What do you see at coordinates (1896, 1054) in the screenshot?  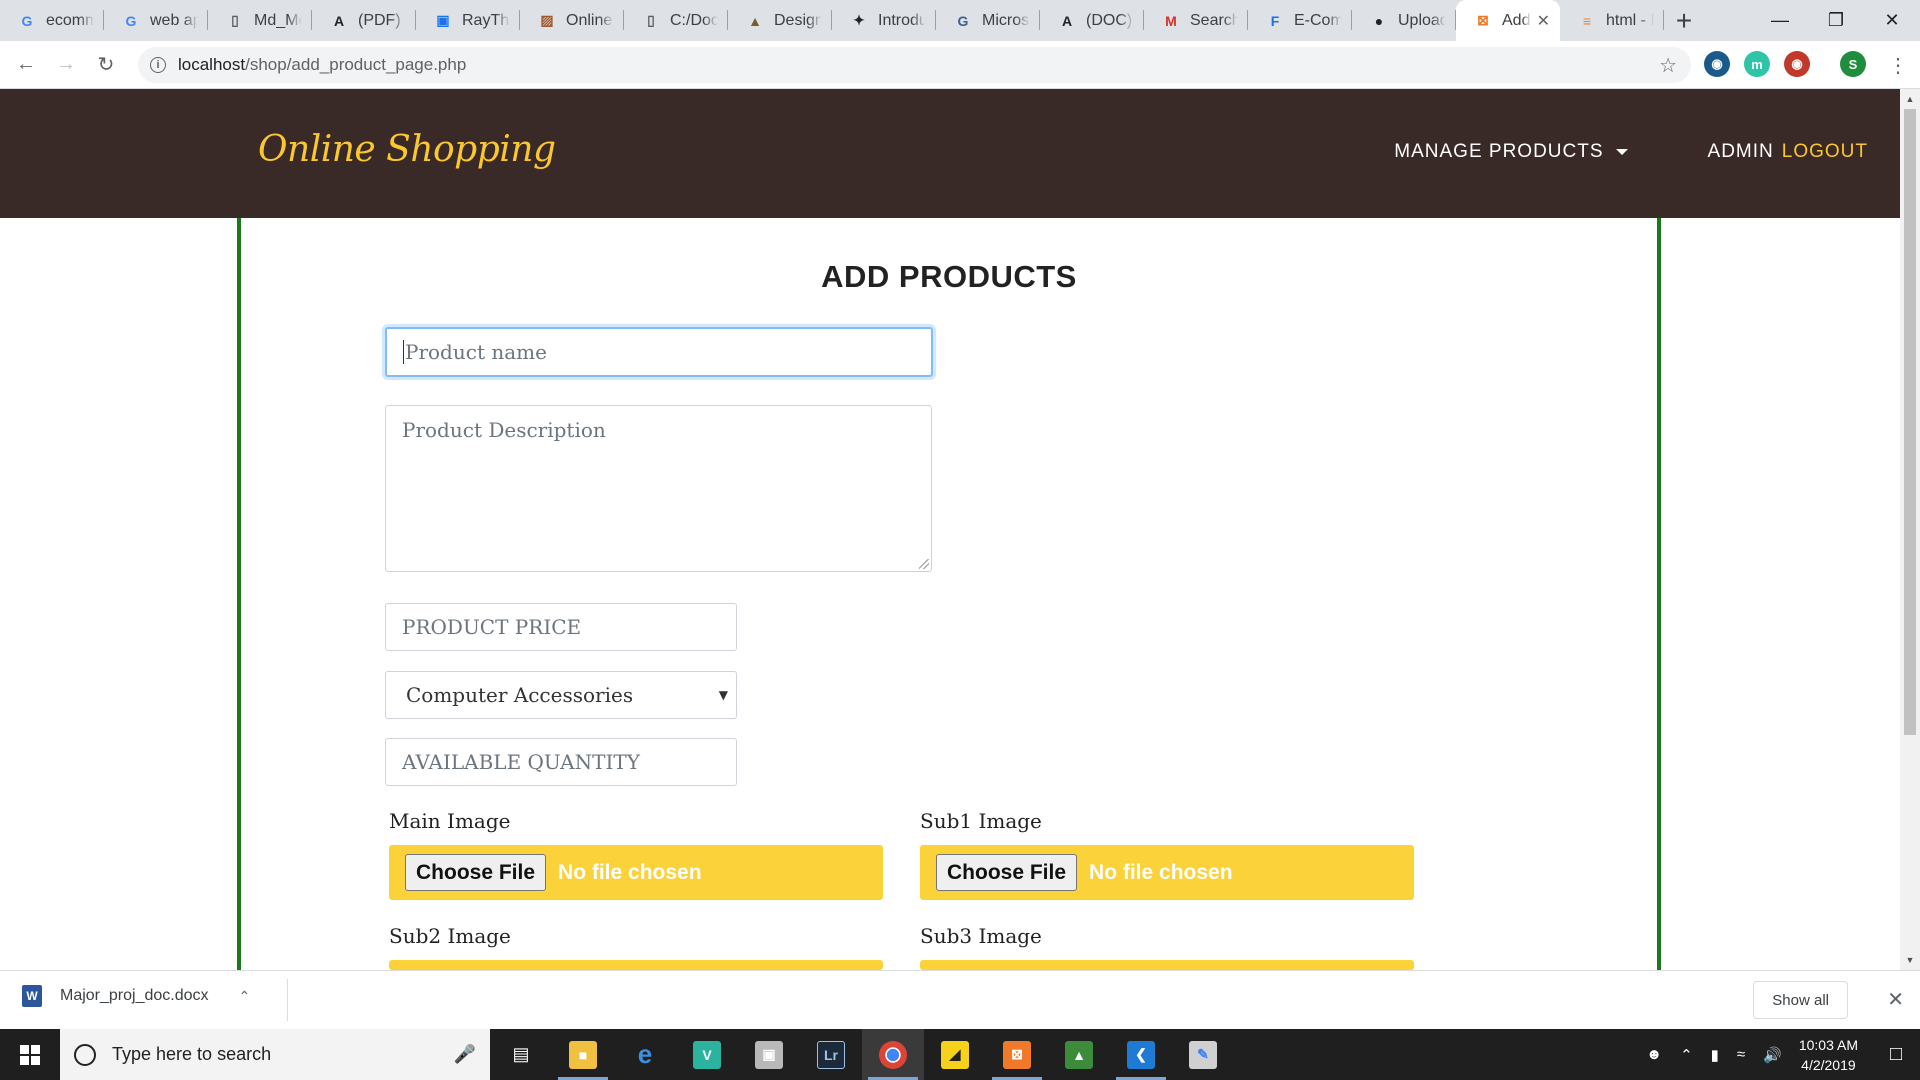 I see `notification-icon: □` at bounding box center [1896, 1054].